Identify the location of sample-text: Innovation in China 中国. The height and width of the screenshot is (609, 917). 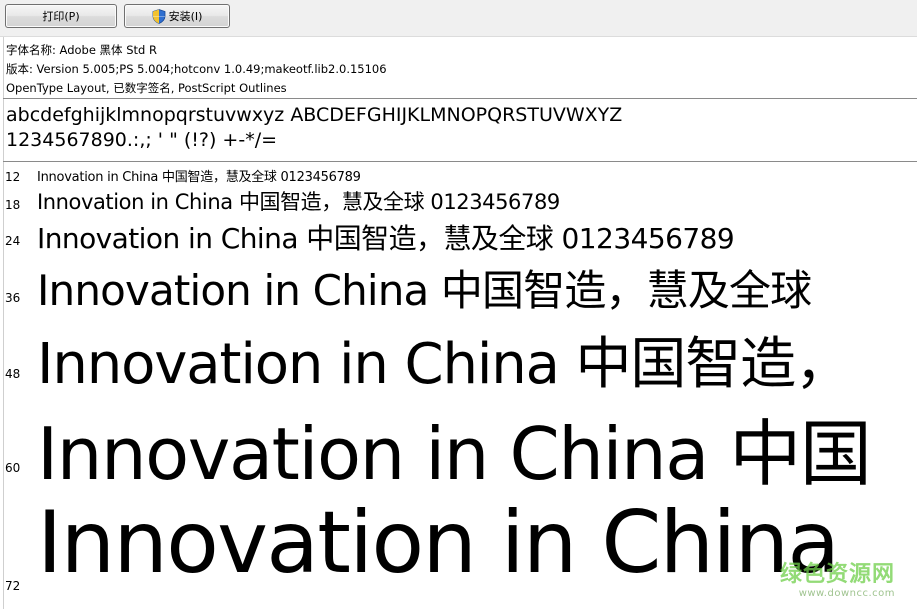
(454, 454).